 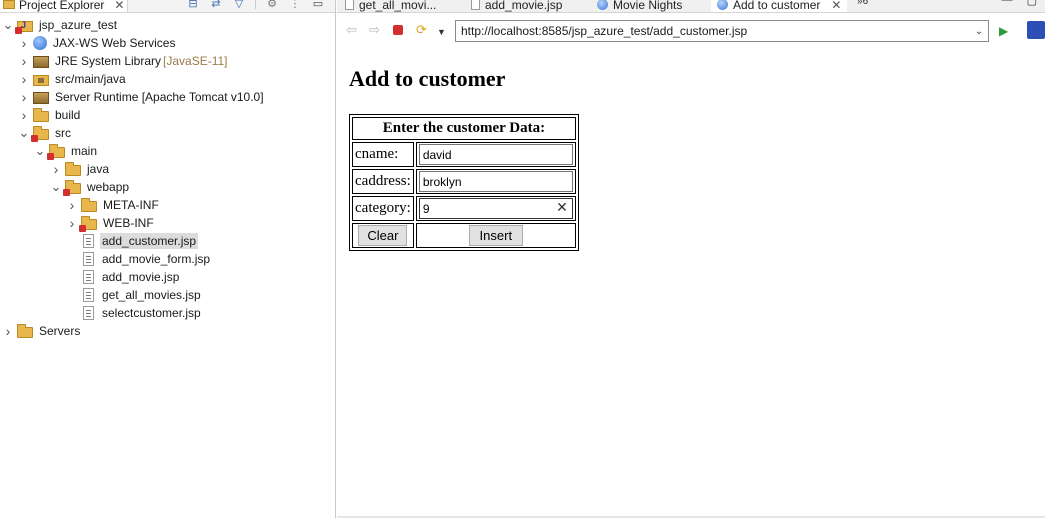 I want to click on category-label: category:, so click(x=383, y=208).